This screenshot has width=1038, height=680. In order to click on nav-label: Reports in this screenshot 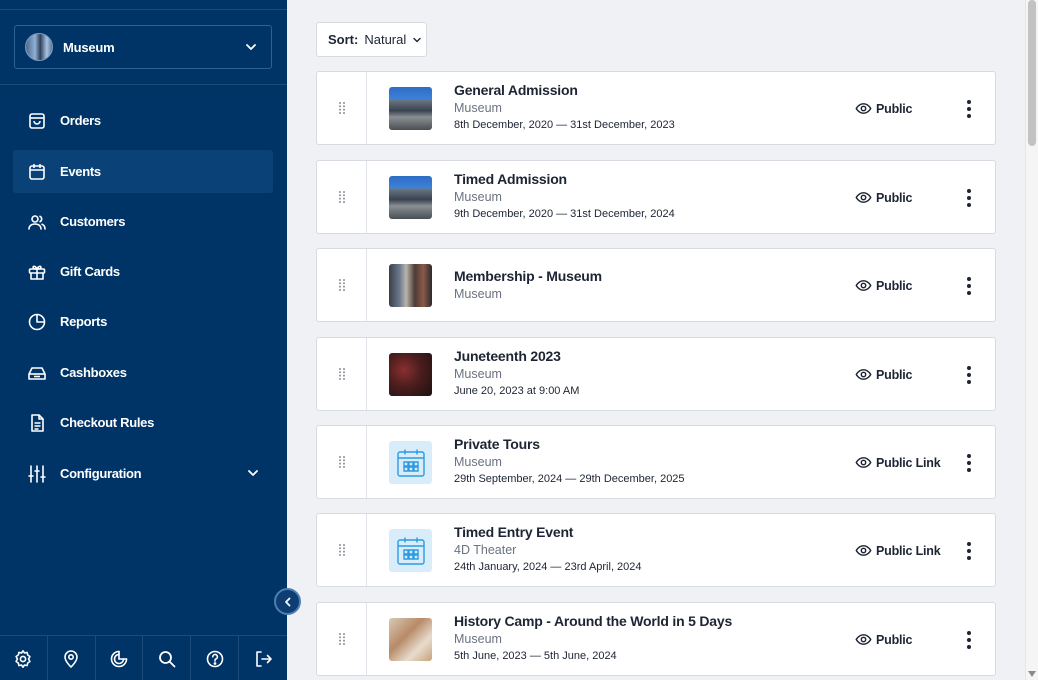, I will do `click(84, 321)`.